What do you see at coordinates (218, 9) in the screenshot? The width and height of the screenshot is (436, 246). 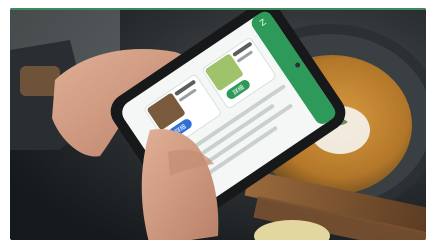 I see `top-rule` at bounding box center [218, 9].